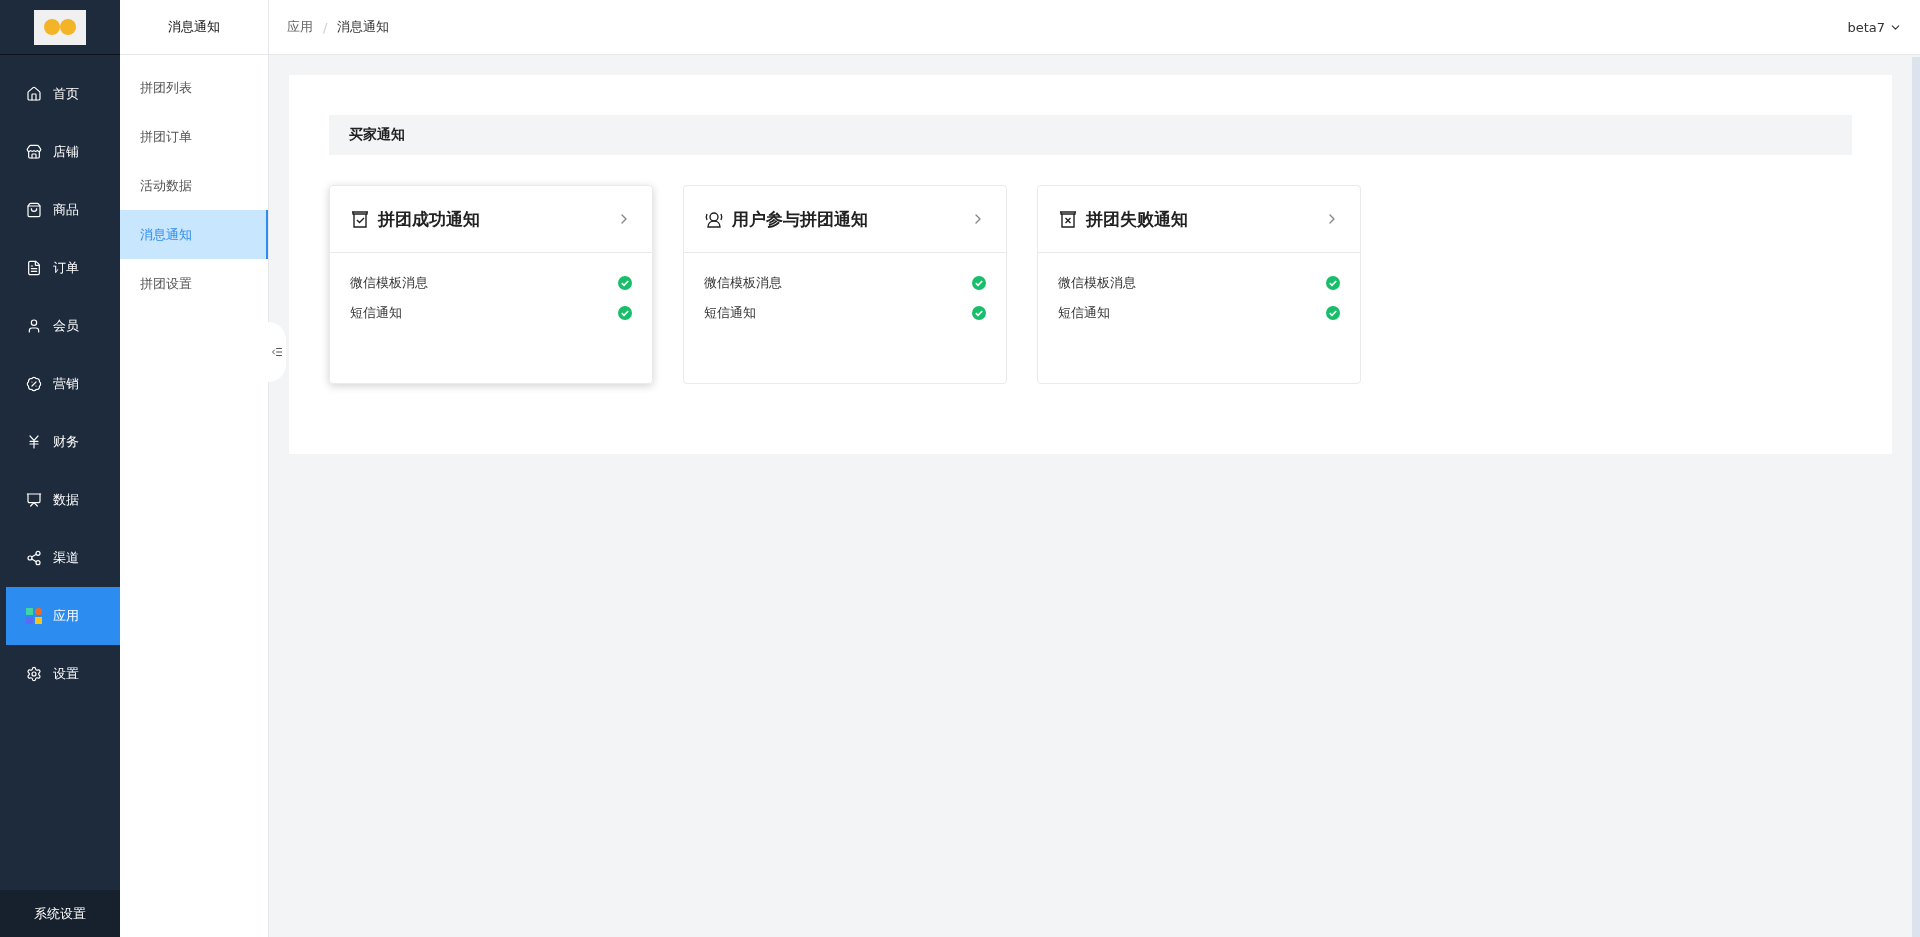 This screenshot has width=1920, height=937. Describe the element at coordinates (34, 674) in the screenshot. I see `settings-icon` at that location.